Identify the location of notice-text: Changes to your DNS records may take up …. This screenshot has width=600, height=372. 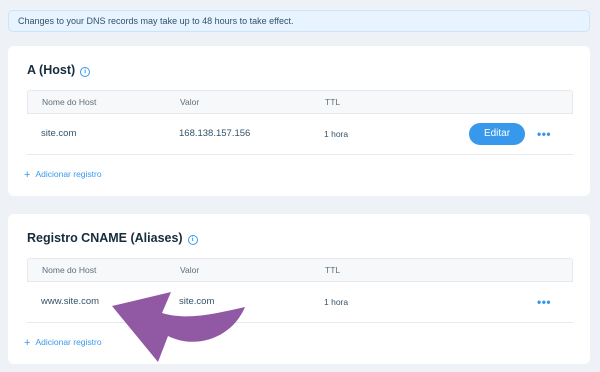
(156, 21).